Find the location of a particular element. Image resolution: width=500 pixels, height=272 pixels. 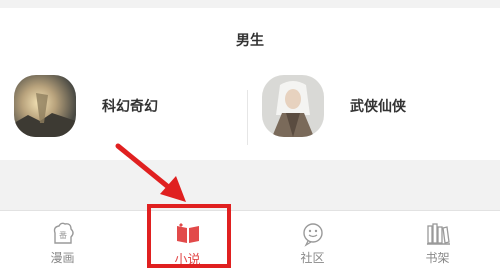

top-strip is located at coordinates (250, 4).